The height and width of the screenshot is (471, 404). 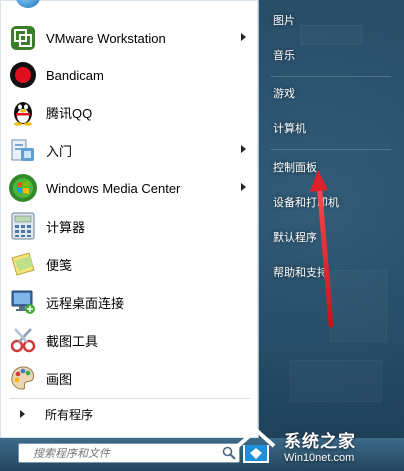 I want to click on program-label: 入门, so click(x=59, y=151).